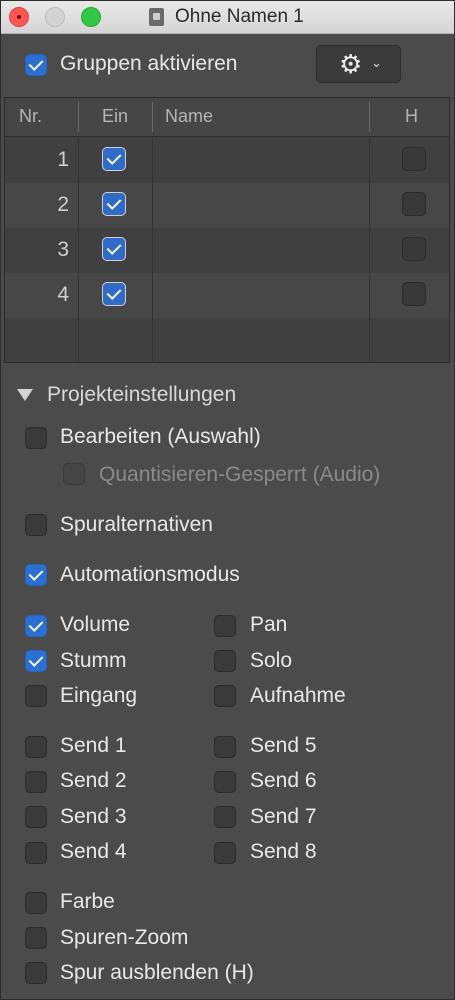 Image resolution: width=455 pixels, height=1000 pixels. What do you see at coordinates (87, 901) in the screenshot?
I see `farbe-label: Farbe` at bounding box center [87, 901].